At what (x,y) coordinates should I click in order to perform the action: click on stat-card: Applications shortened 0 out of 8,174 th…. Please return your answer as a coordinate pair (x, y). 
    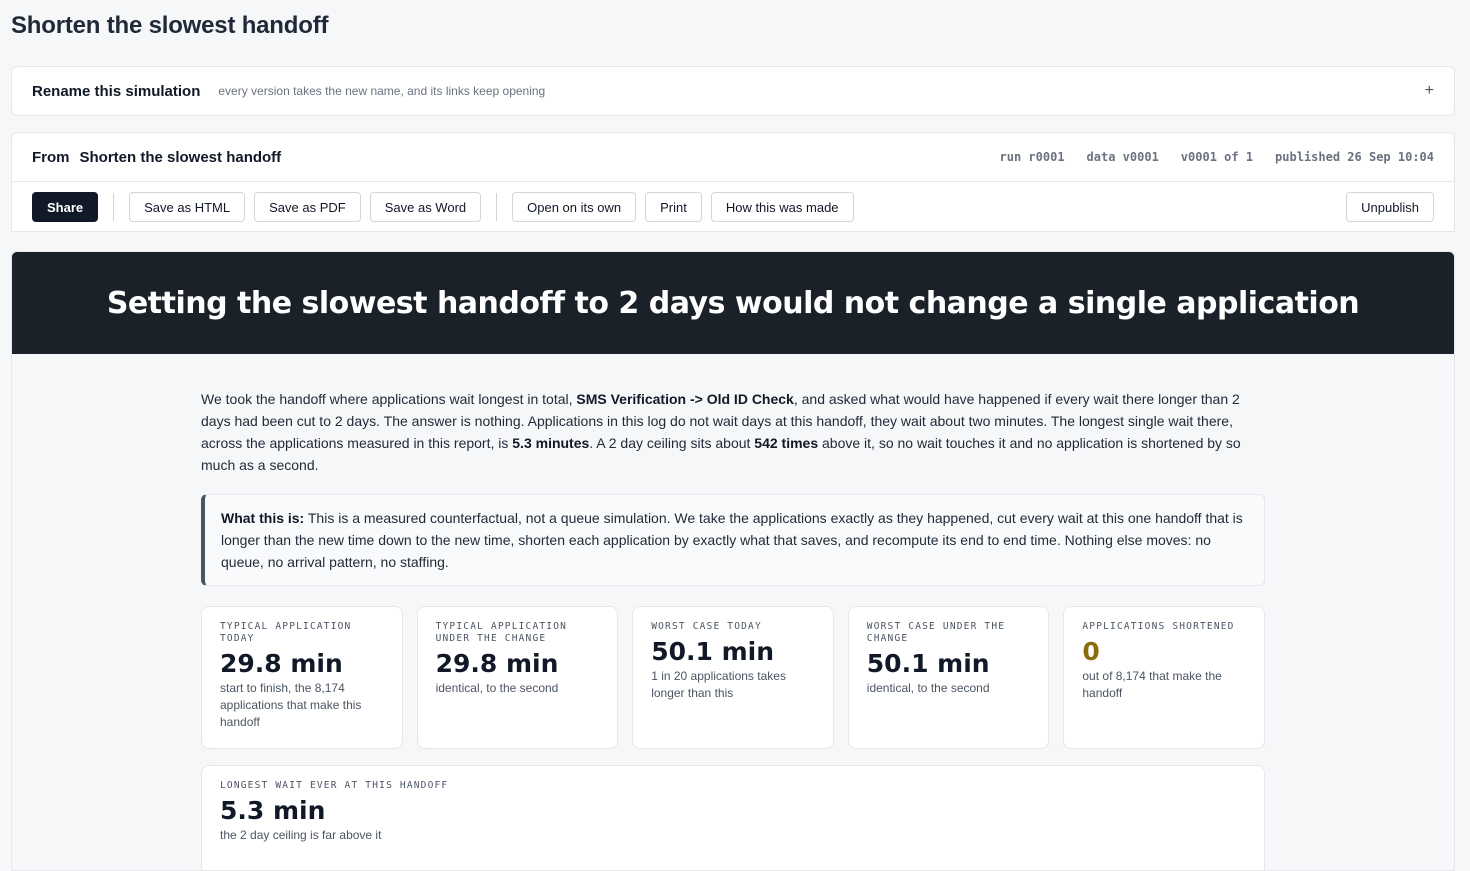
    Looking at the image, I should click on (1164, 677).